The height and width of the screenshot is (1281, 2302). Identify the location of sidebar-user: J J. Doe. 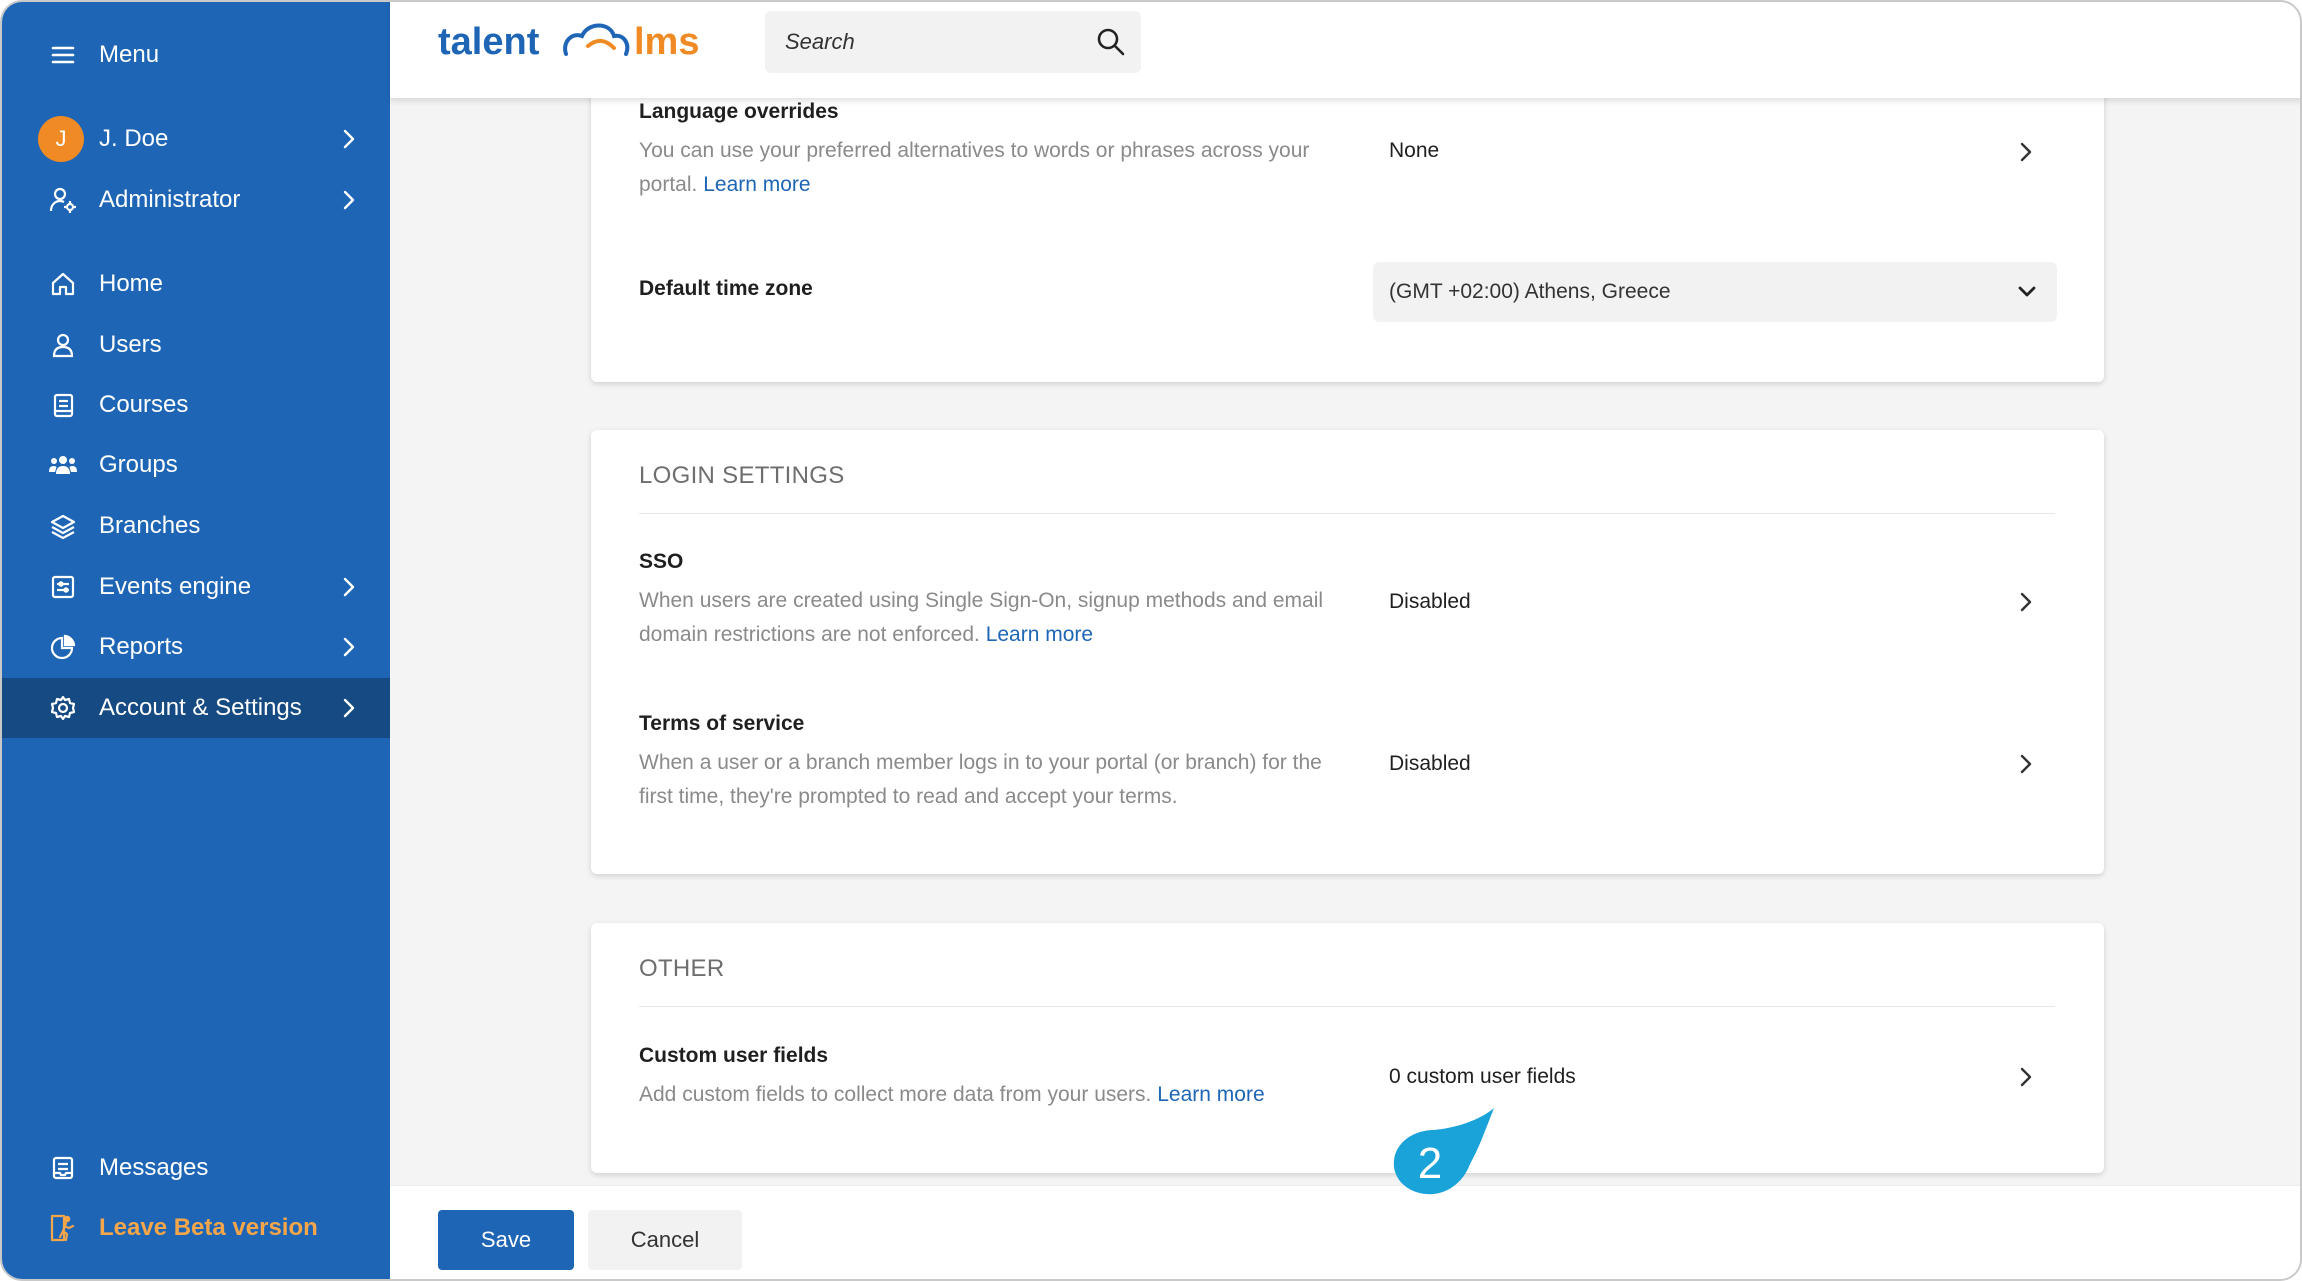
(196, 139).